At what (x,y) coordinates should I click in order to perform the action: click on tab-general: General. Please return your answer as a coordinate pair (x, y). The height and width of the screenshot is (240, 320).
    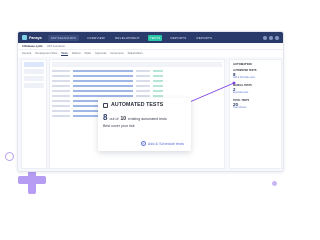
    Looking at the image, I should click on (26, 53).